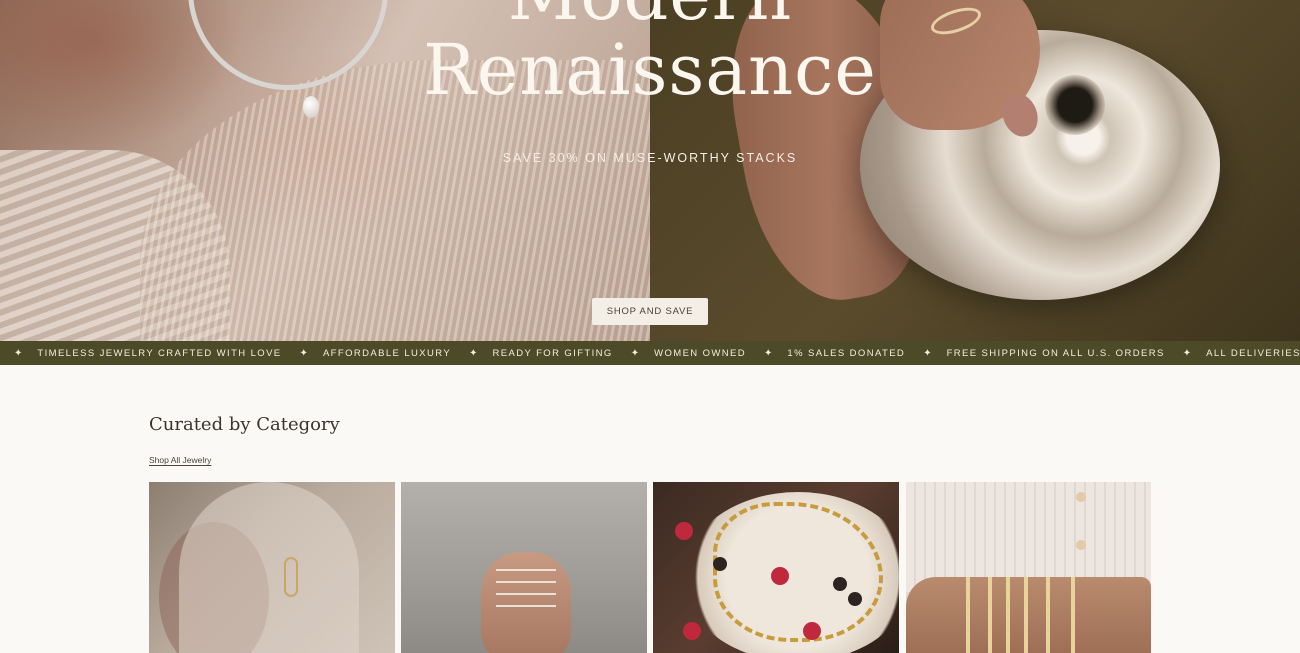 This screenshot has width=1300, height=653. What do you see at coordinates (180, 460) in the screenshot?
I see `shop-all-jewelry-link: Shop All Jewelry` at bounding box center [180, 460].